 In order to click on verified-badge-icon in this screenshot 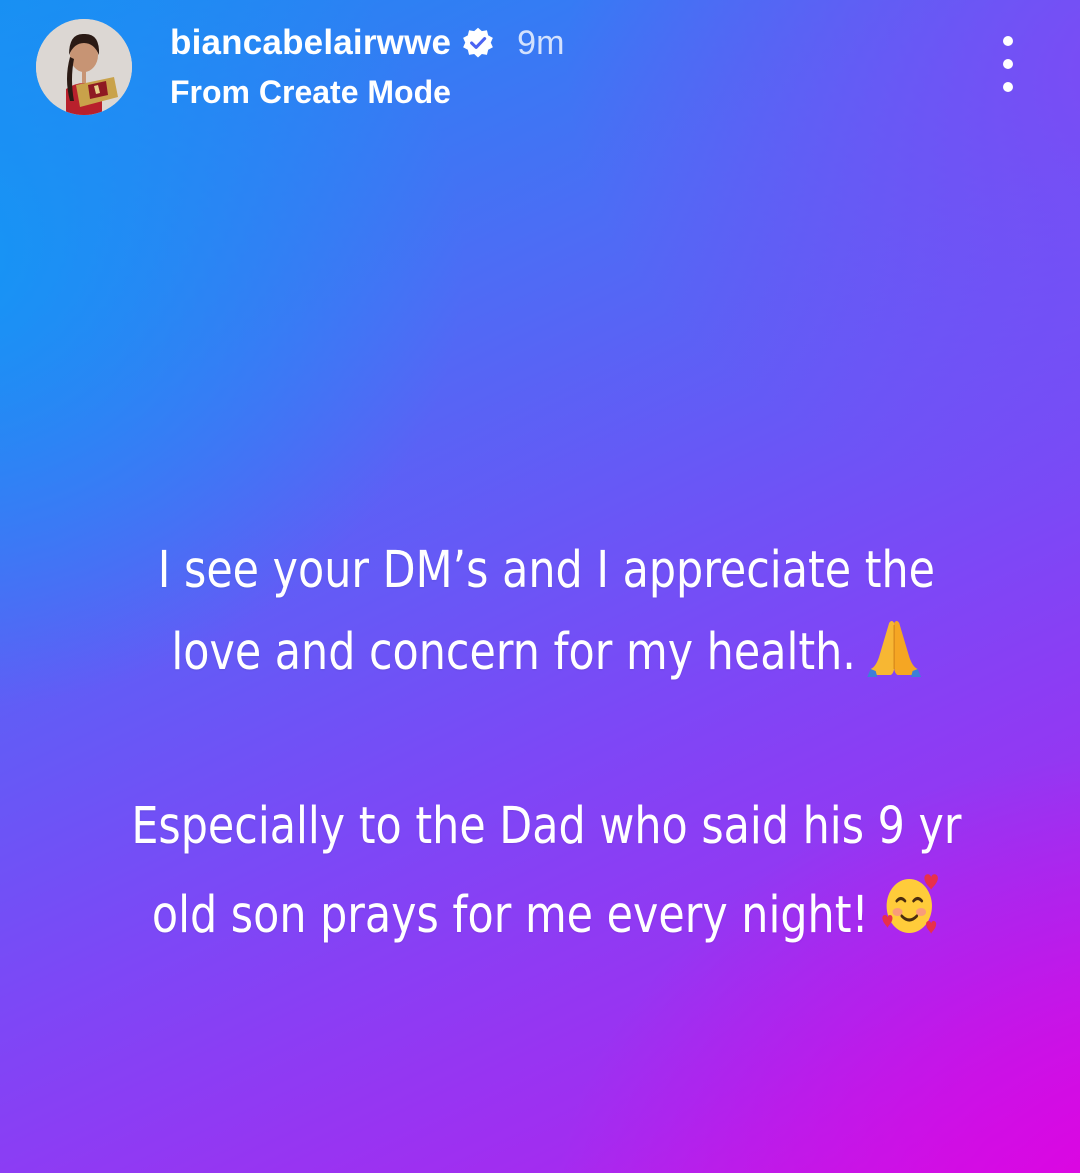, I will do `click(478, 42)`.